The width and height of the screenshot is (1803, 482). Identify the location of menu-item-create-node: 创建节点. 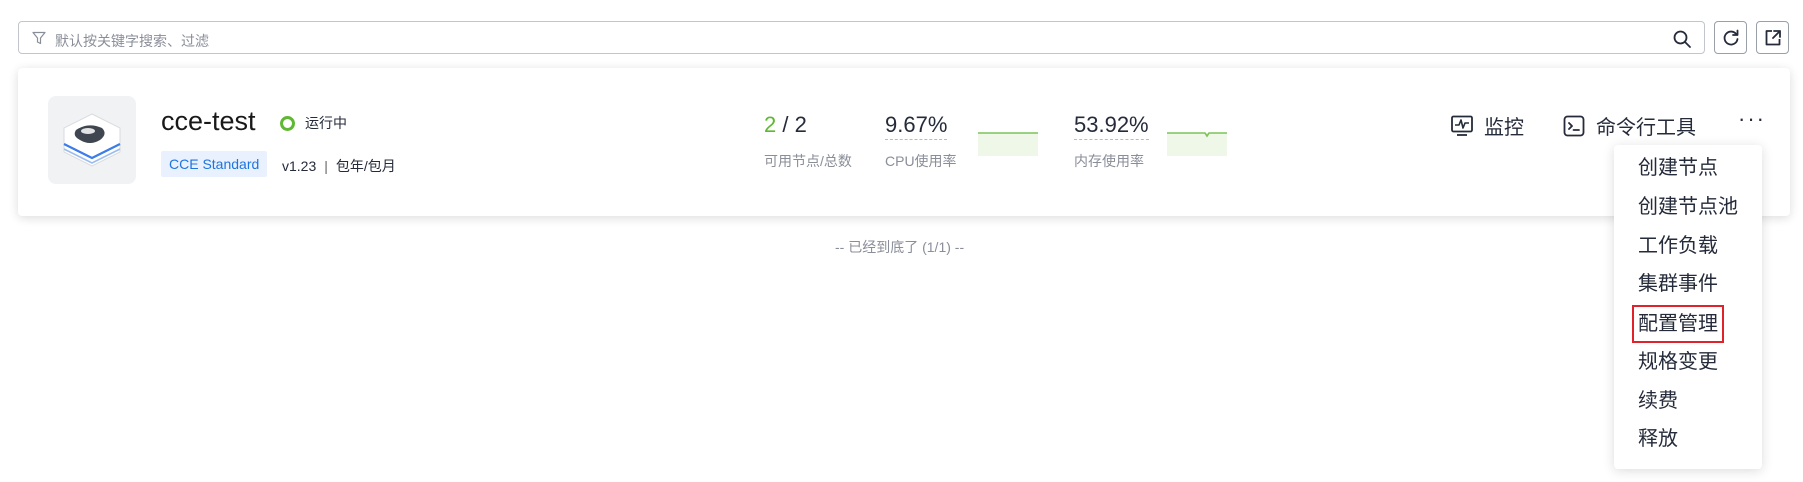
(1678, 168).